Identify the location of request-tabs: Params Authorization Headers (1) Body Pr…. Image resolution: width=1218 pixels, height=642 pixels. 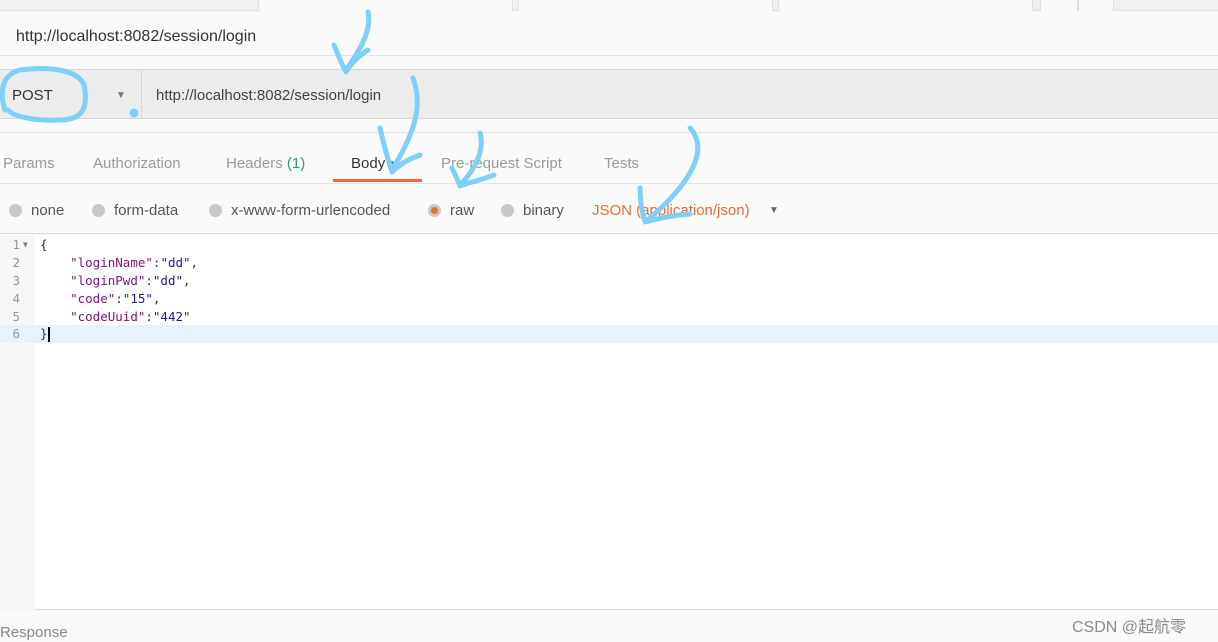
(609, 158).